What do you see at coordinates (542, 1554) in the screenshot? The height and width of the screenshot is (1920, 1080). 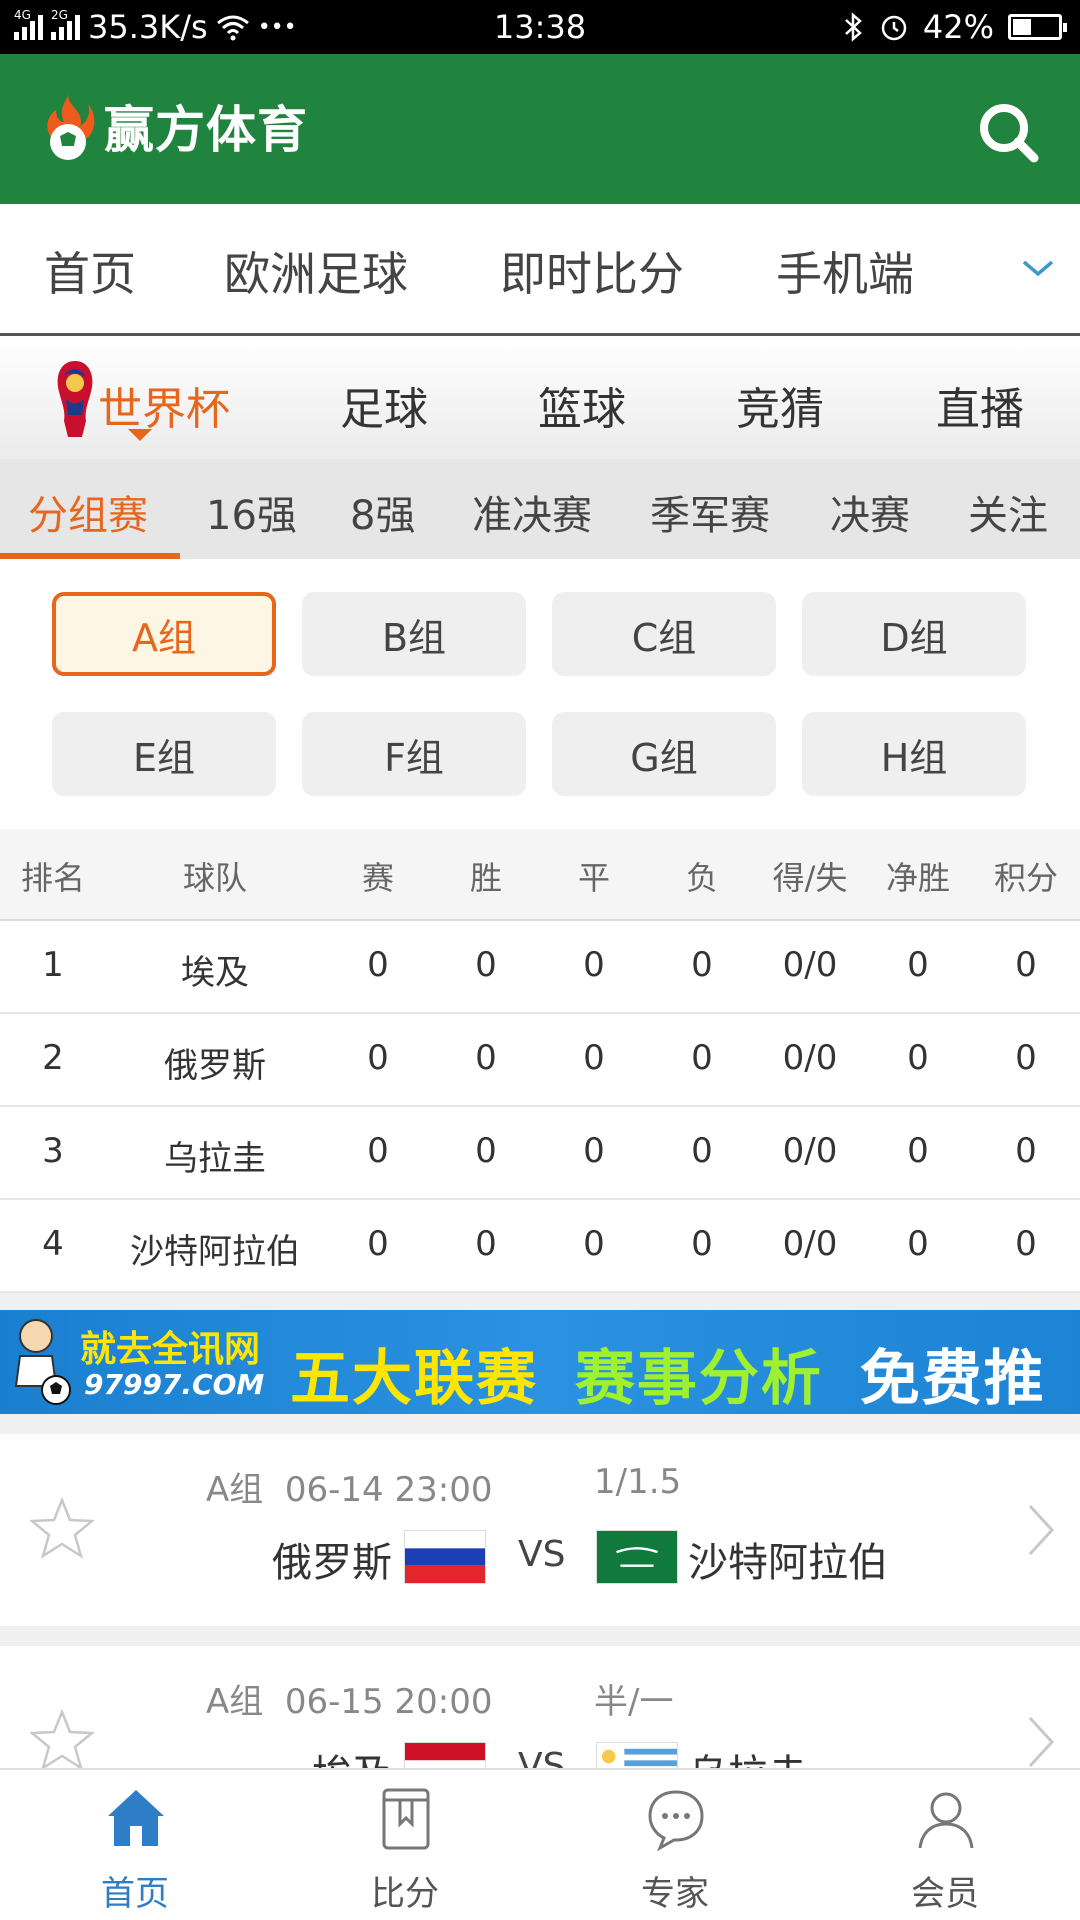 I see `vs-label: VS` at bounding box center [542, 1554].